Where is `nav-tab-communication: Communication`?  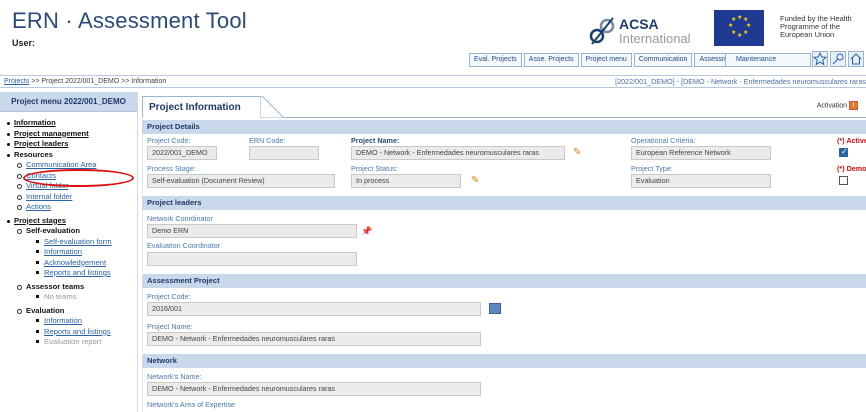 nav-tab-communication: Communication is located at coordinates (663, 60).